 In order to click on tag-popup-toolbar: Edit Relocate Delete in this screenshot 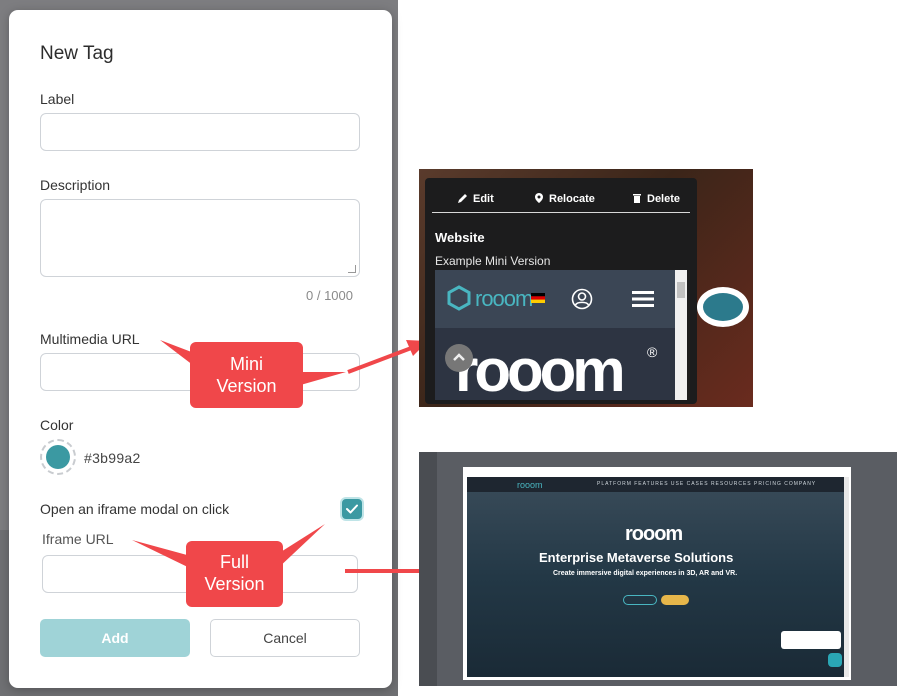, I will do `click(561, 199)`.